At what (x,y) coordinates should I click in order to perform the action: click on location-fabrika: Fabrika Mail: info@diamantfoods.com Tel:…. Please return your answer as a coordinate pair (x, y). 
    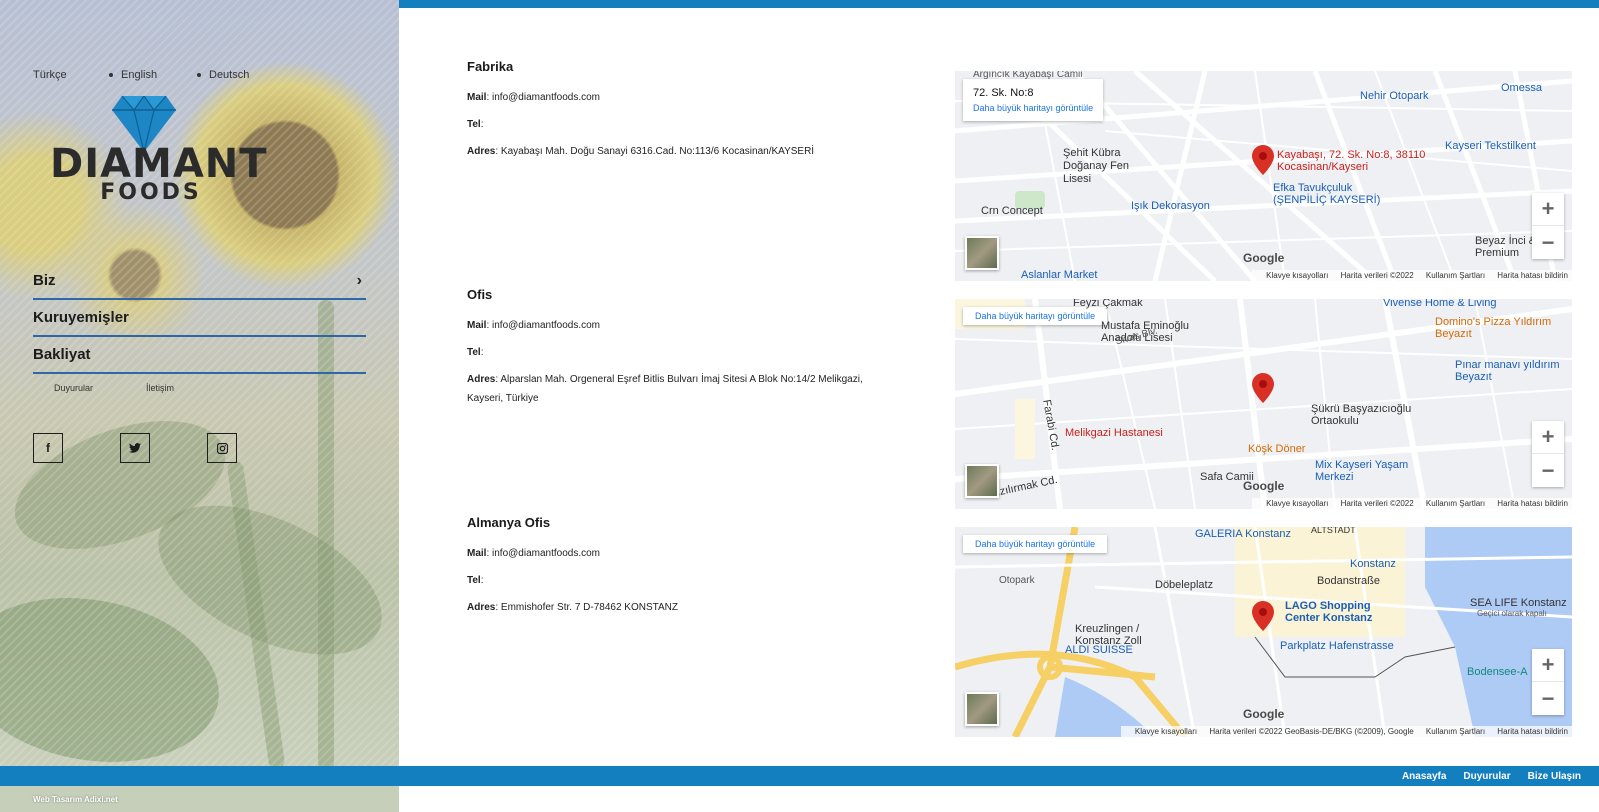
    Looking at the image, I should click on (677, 114).